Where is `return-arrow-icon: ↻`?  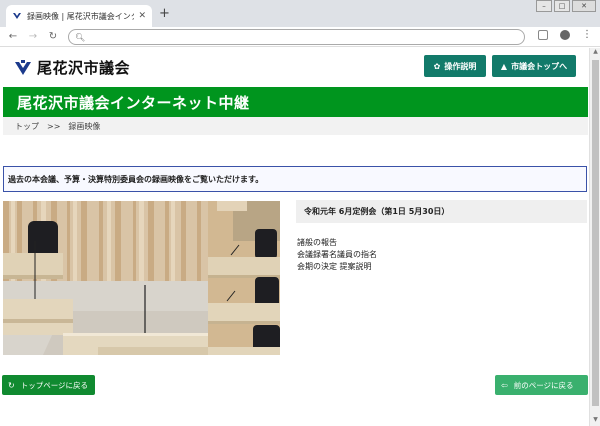 return-arrow-icon: ↻ is located at coordinates (11, 385).